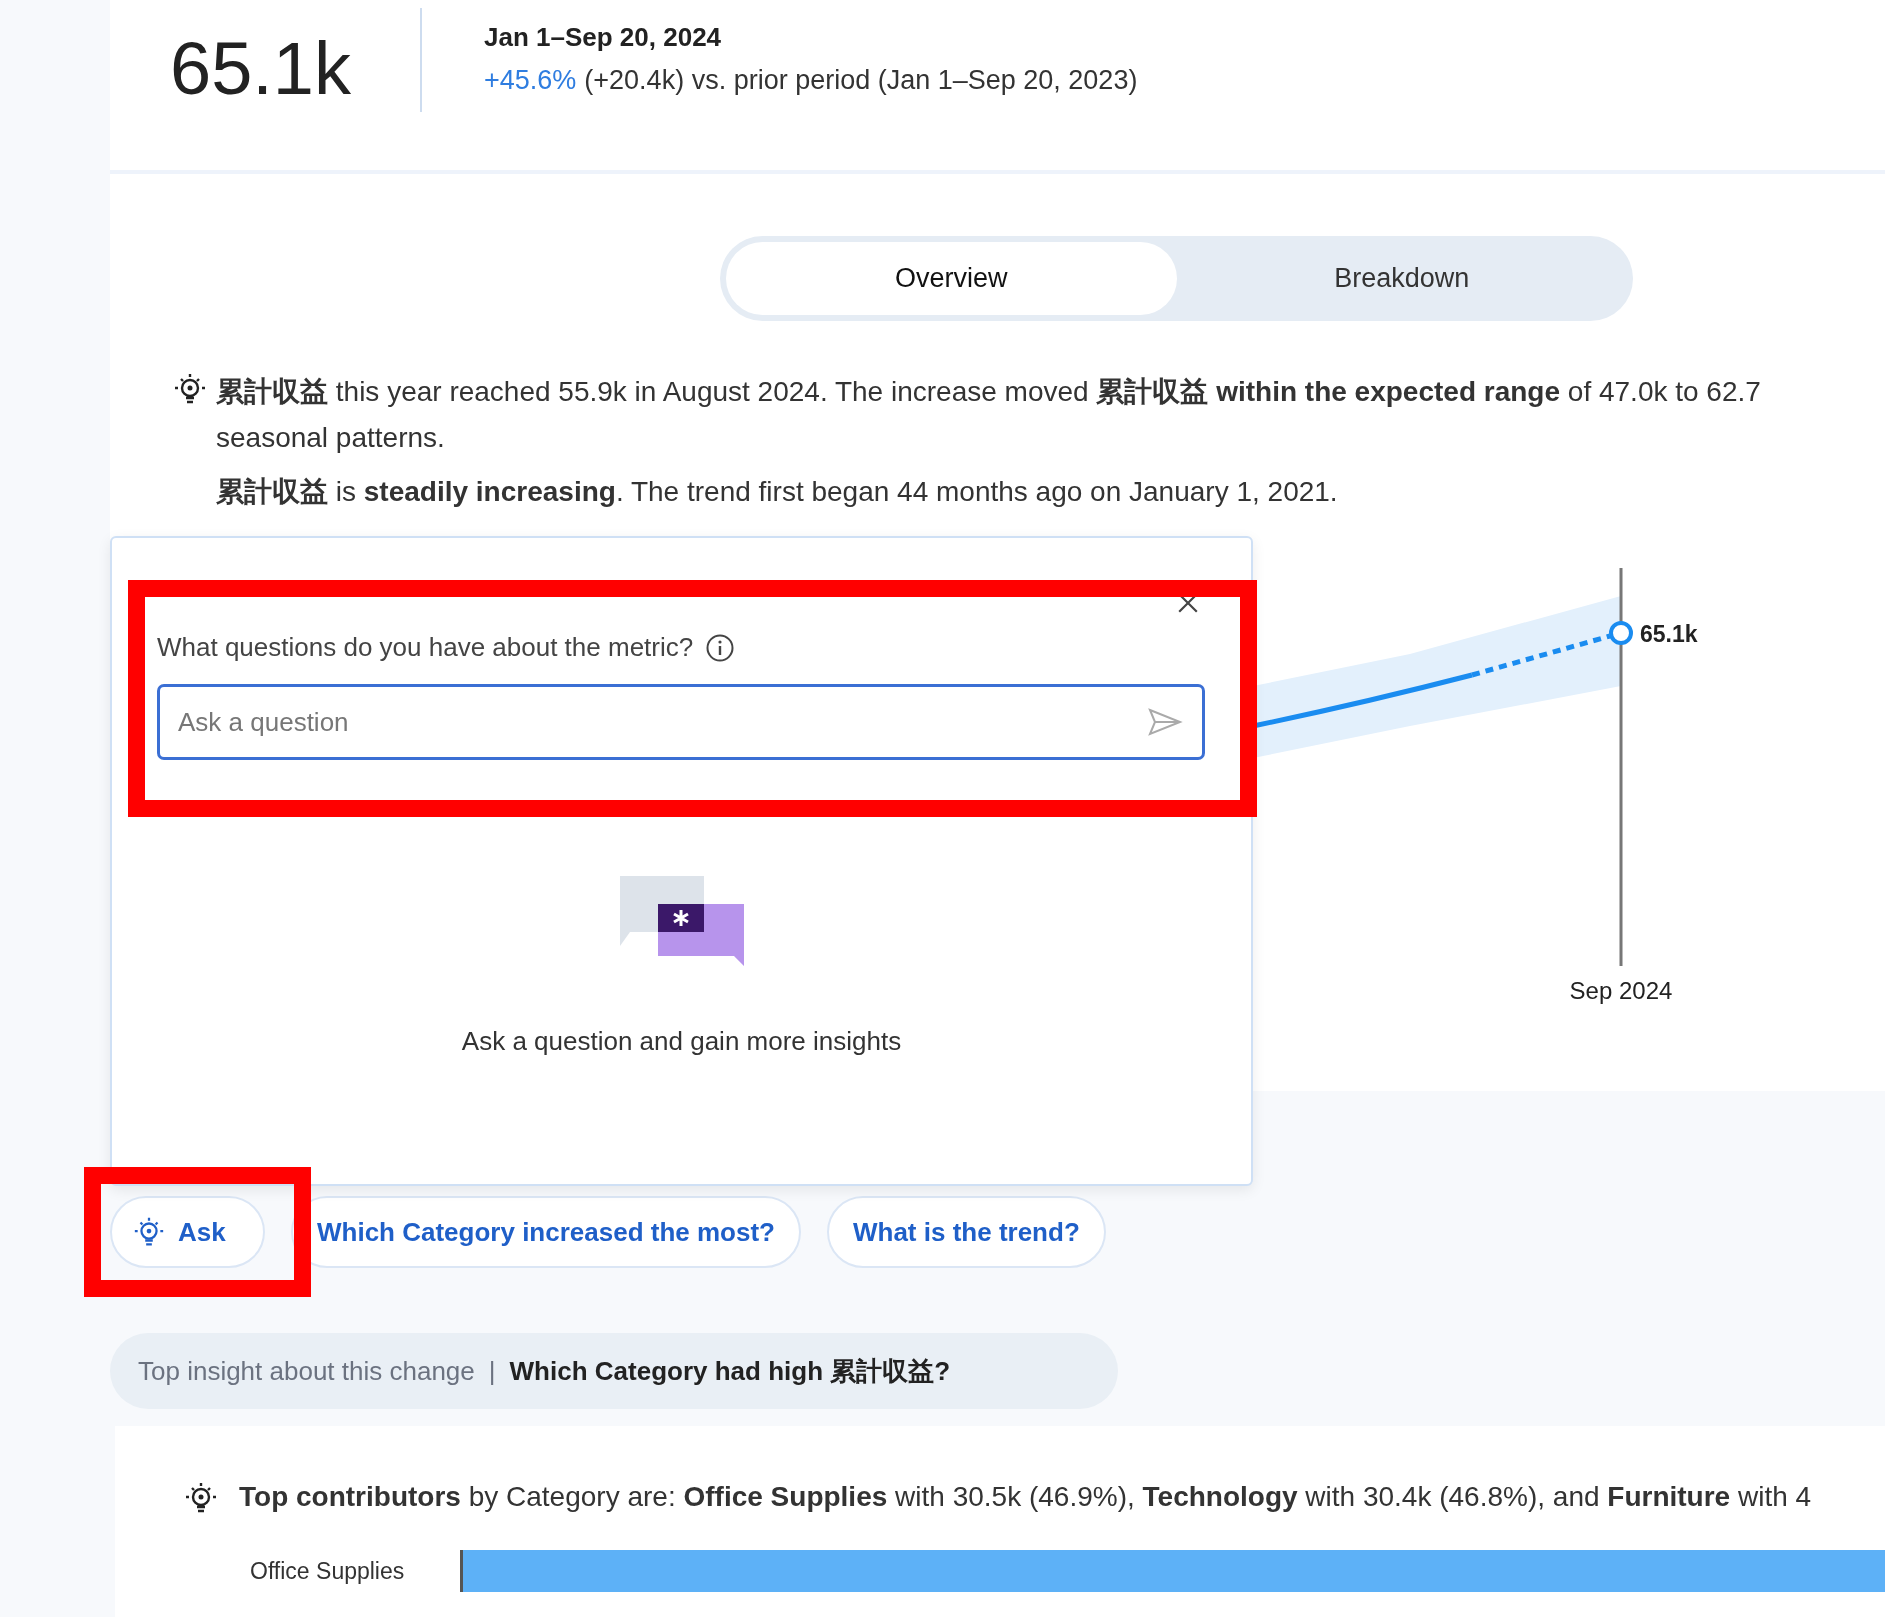 This screenshot has width=1885, height=1617. I want to click on point-label: 65.1k, so click(1669, 634).